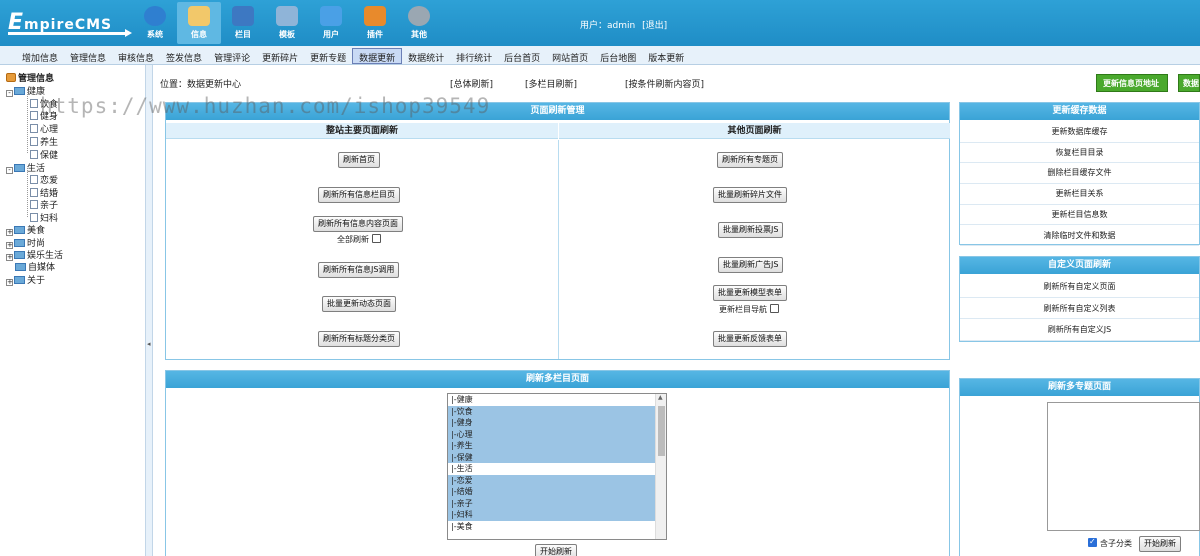 The image size is (1200, 556). What do you see at coordinates (44, 128) in the screenshot?
I see `tree-item: 心理` at bounding box center [44, 128].